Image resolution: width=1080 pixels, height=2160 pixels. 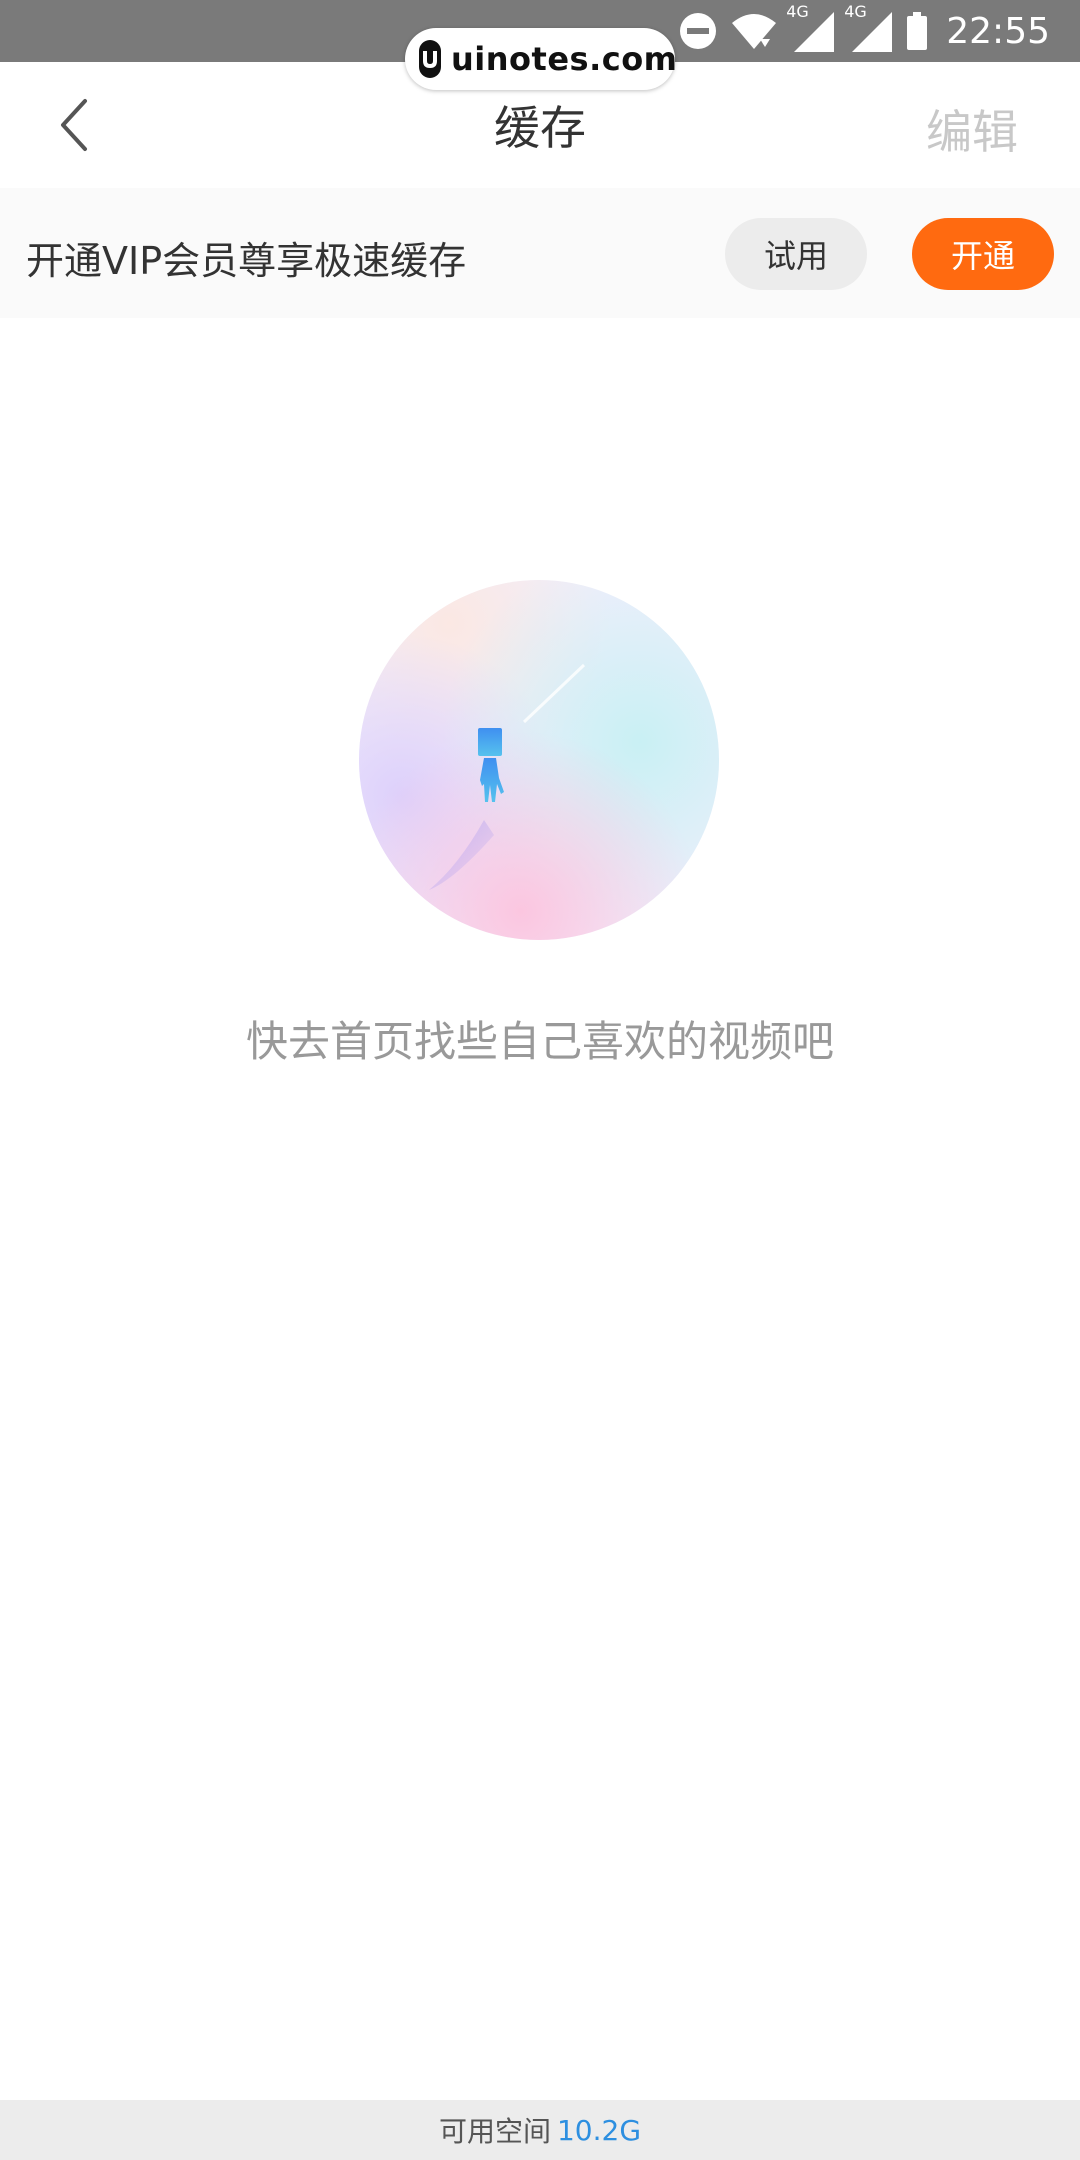 I want to click on watermark-badge: uinotes.com, so click(x=541, y=59).